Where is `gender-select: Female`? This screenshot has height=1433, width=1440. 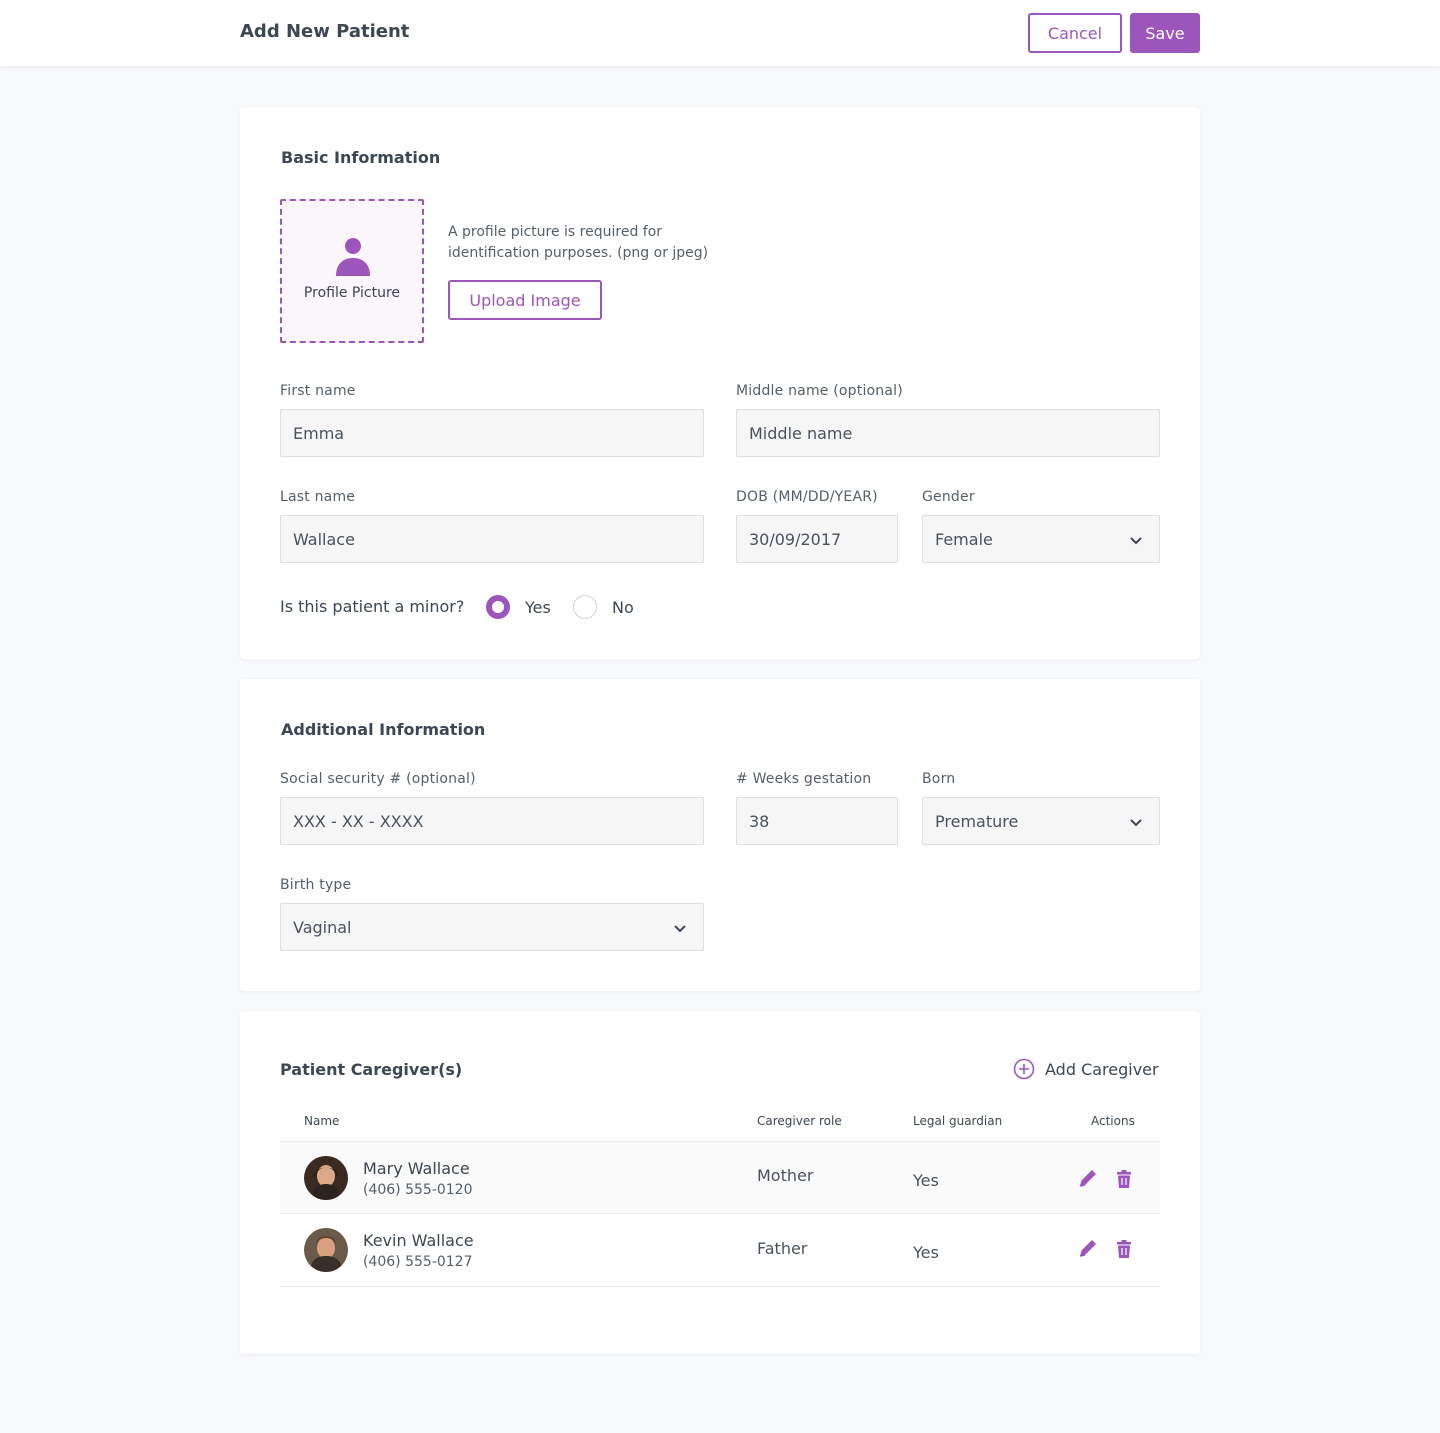 gender-select: Female is located at coordinates (1041, 539).